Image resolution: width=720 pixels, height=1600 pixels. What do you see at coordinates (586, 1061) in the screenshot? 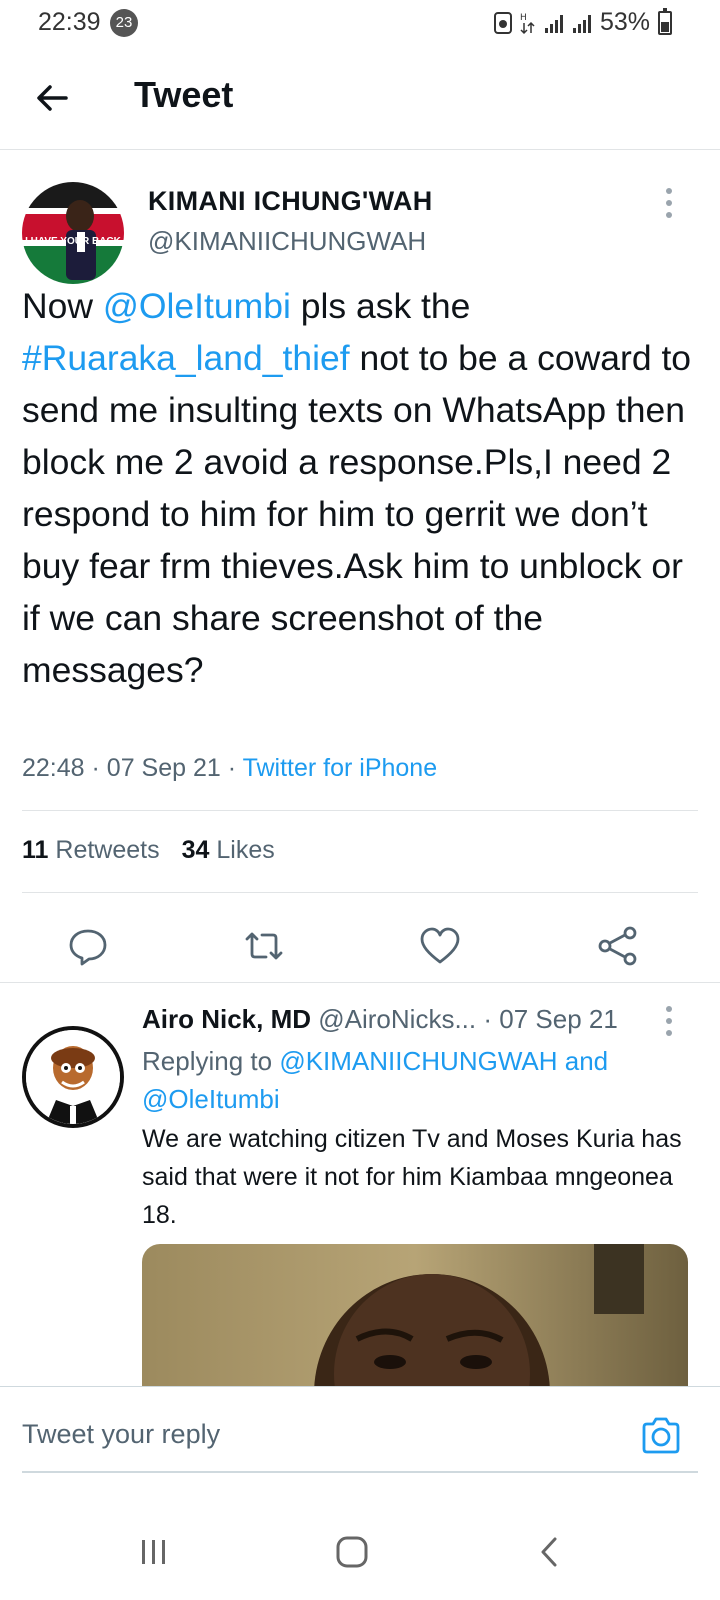
I see `replying-and: and` at bounding box center [586, 1061].